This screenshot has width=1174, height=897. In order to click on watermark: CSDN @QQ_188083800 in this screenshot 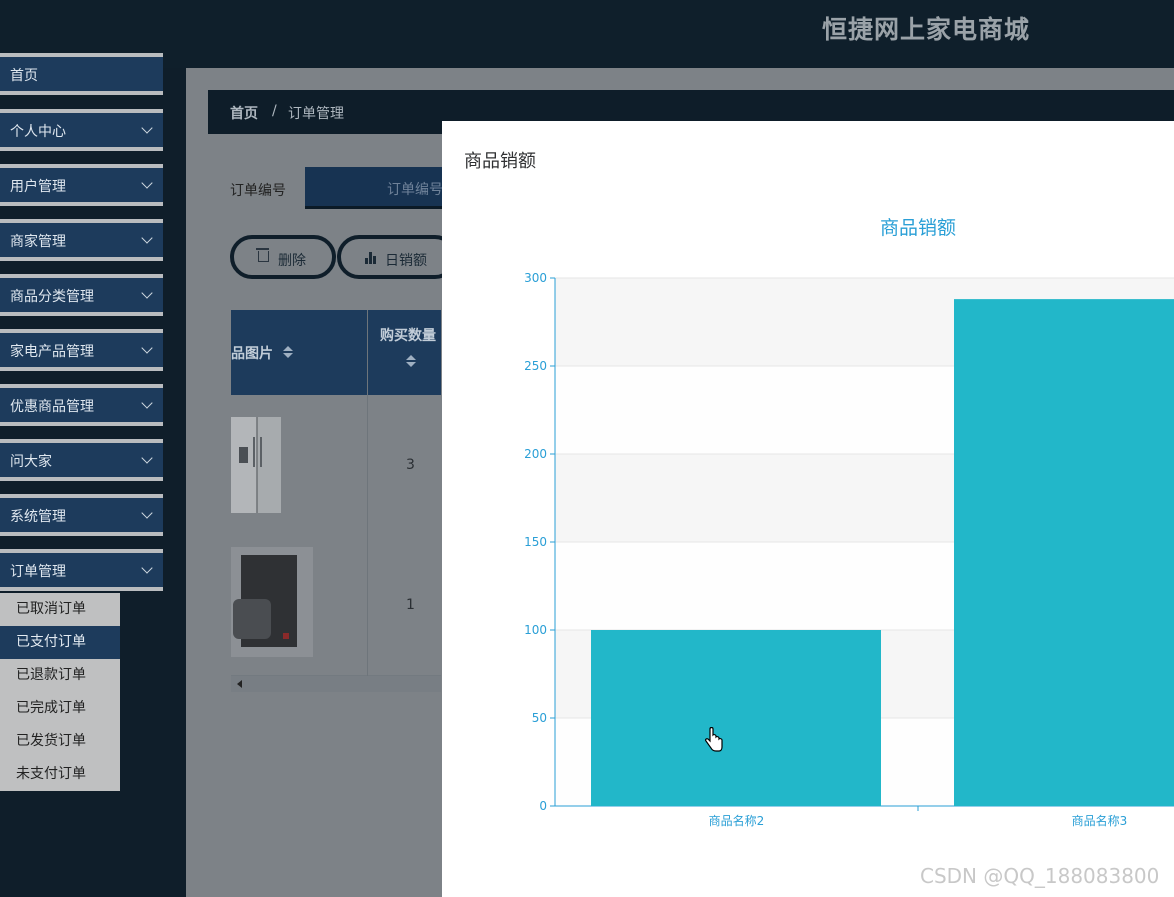, I will do `click(1040, 876)`.